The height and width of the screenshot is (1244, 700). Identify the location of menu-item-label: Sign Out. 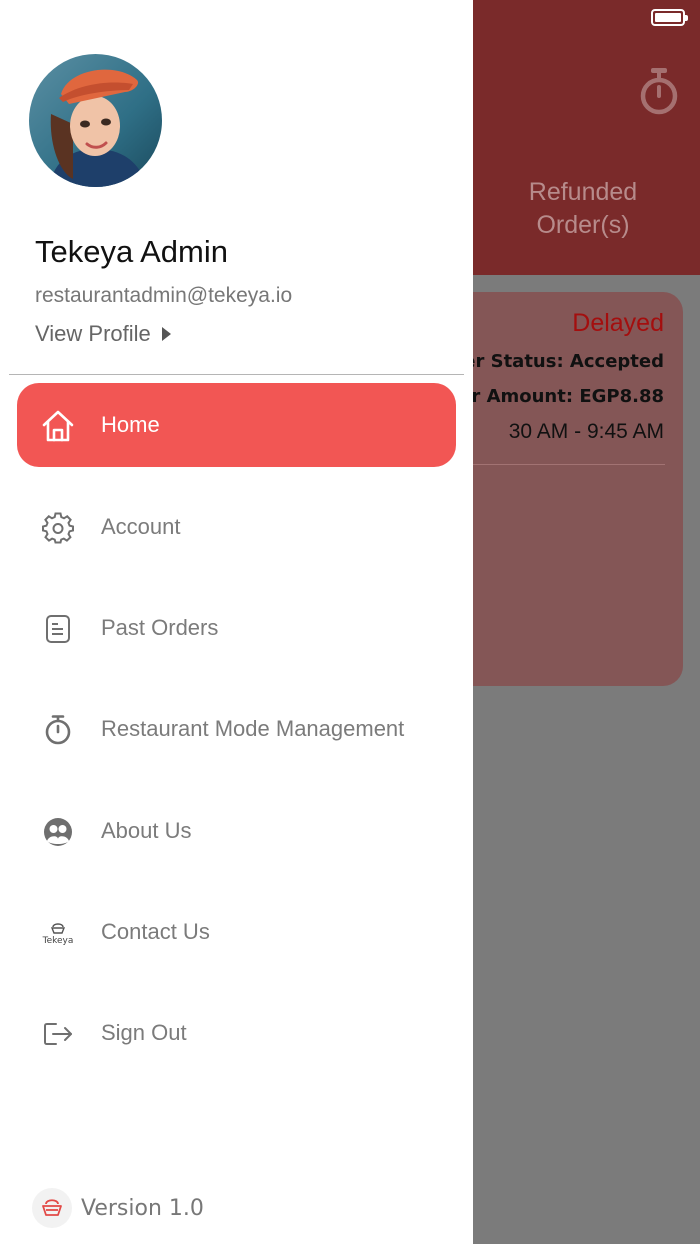
(144, 1032).